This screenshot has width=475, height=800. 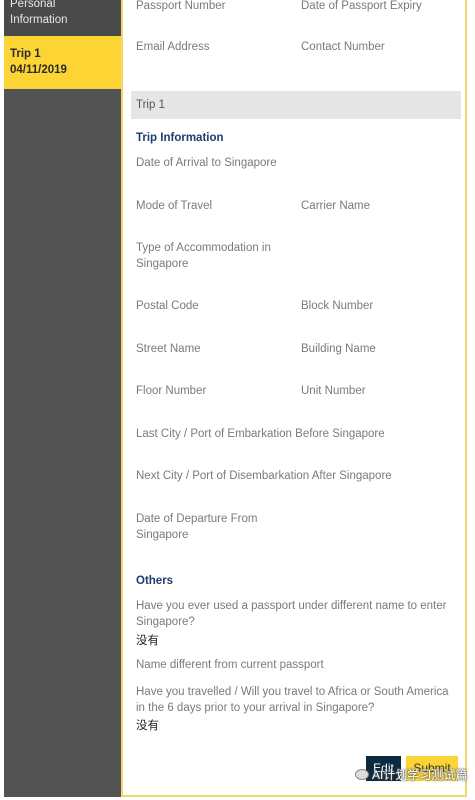 What do you see at coordinates (203, 256) in the screenshot?
I see `accommodation-type-label: Type of Accommodation in Singapore` at bounding box center [203, 256].